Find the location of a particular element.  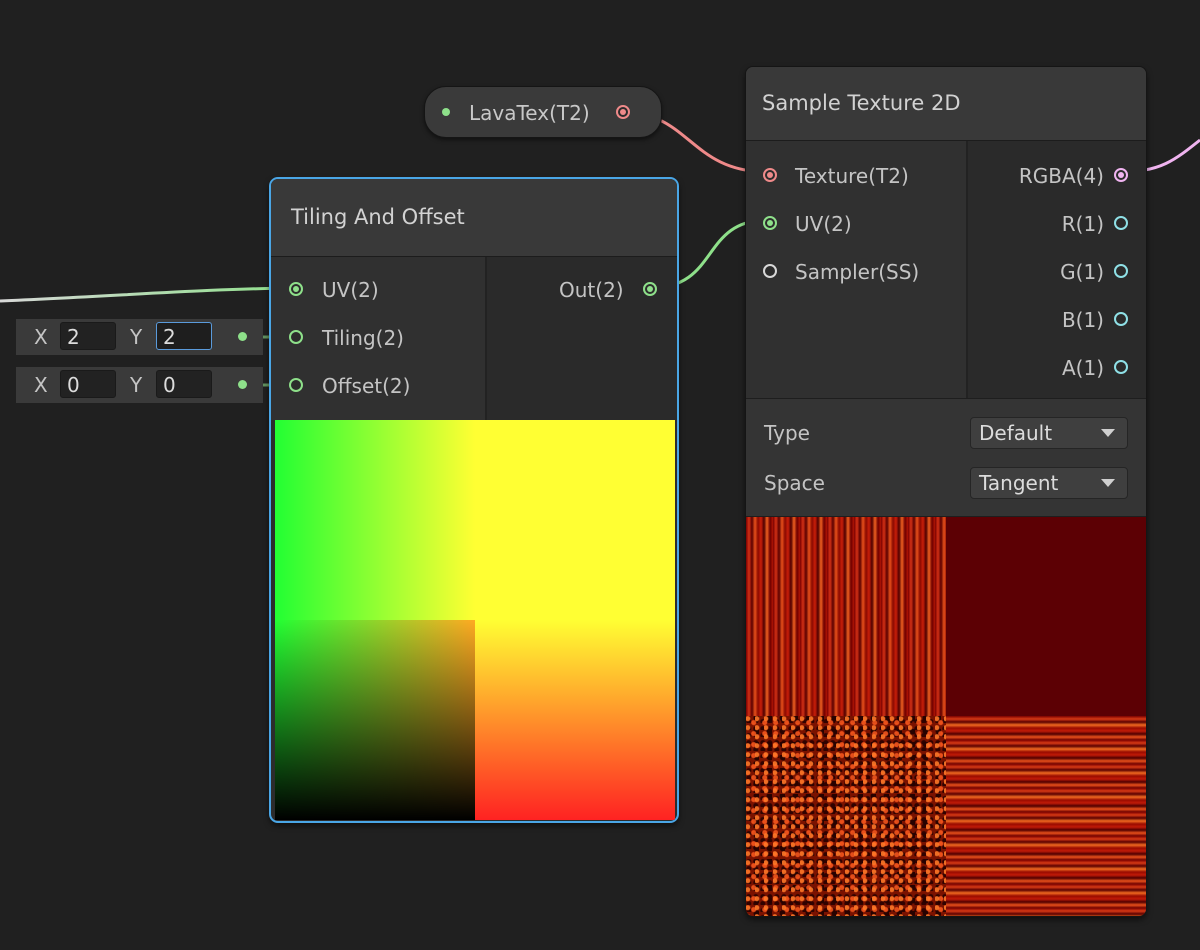

type-label: Type is located at coordinates (787, 433).